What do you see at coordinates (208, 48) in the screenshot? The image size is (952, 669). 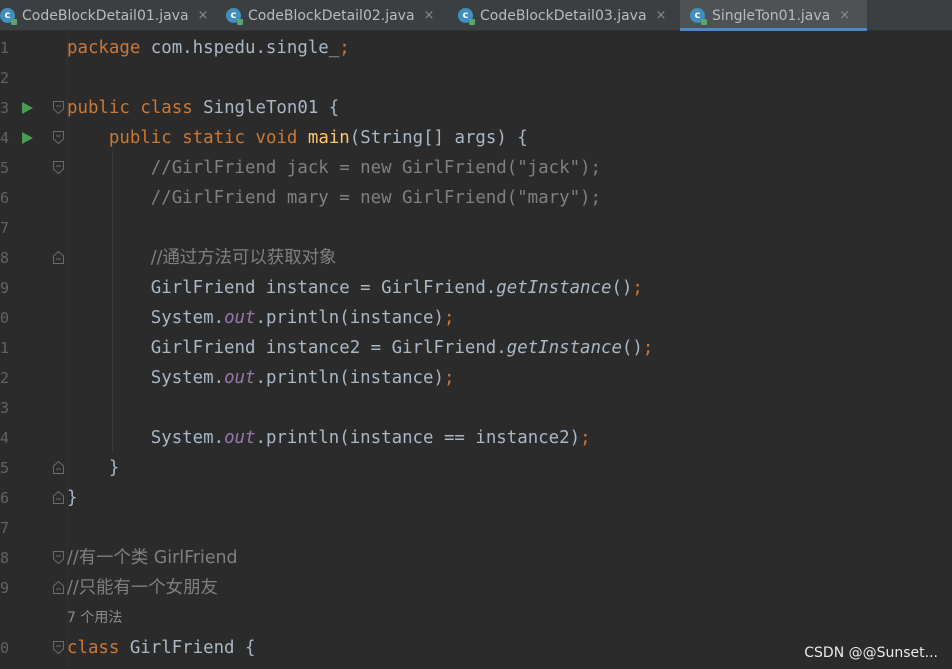 I see `code-text: package com.hspedu.single_;` at bounding box center [208, 48].